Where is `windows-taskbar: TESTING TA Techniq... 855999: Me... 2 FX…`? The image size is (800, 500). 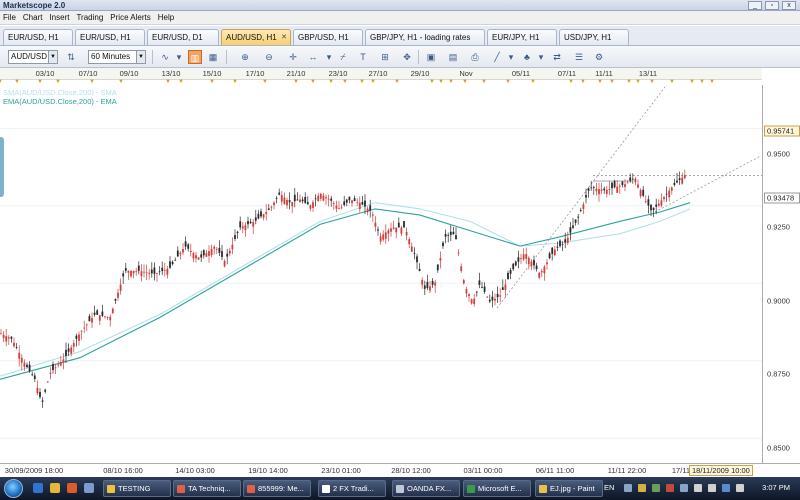
windows-taskbar: TESTING TA Techniq... 855999: Me... 2 FX… is located at coordinates (400, 488).